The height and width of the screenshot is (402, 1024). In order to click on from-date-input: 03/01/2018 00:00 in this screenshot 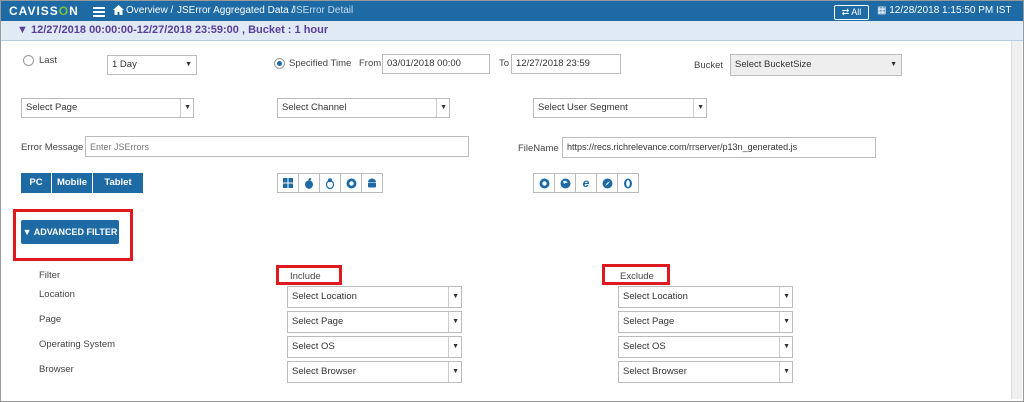, I will do `click(436, 64)`.